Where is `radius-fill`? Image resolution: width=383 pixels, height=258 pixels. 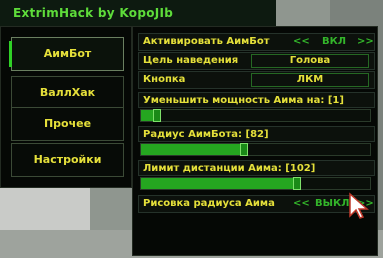 radius-fill is located at coordinates (192, 149).